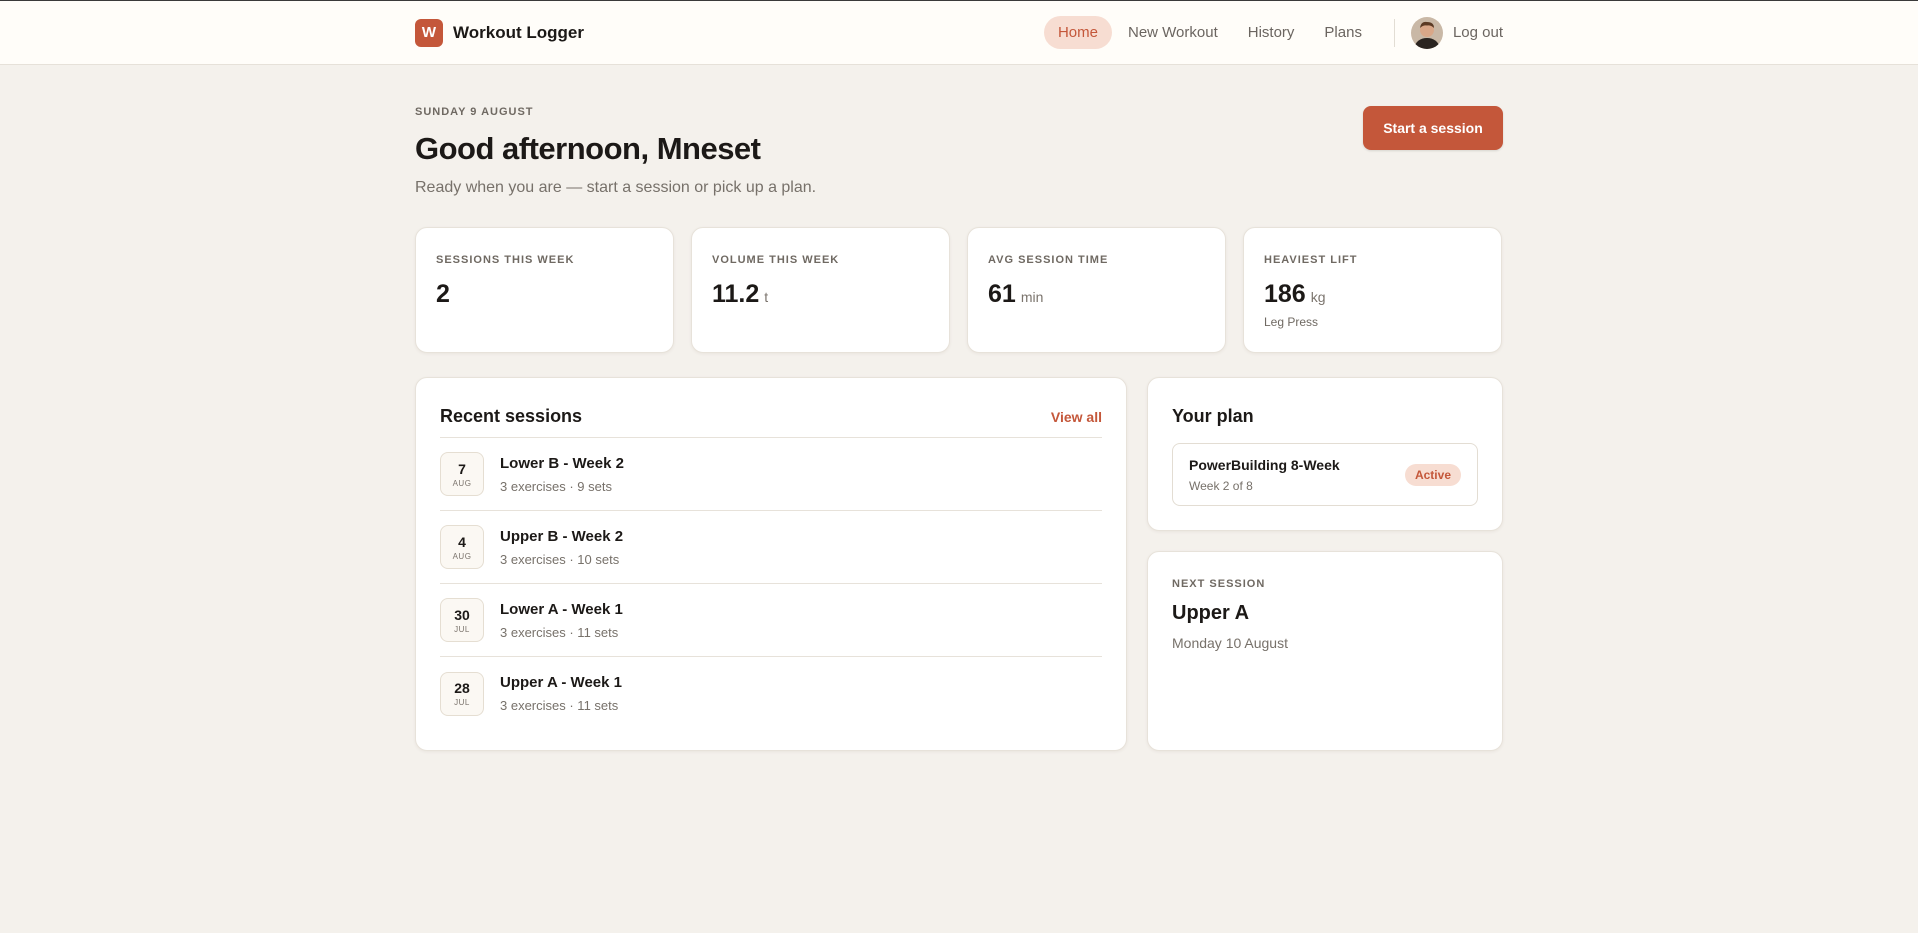 The width and height of the screenshot is (1918, 933). I want to click on start-session-button: Start a session, so click(1433, 128).